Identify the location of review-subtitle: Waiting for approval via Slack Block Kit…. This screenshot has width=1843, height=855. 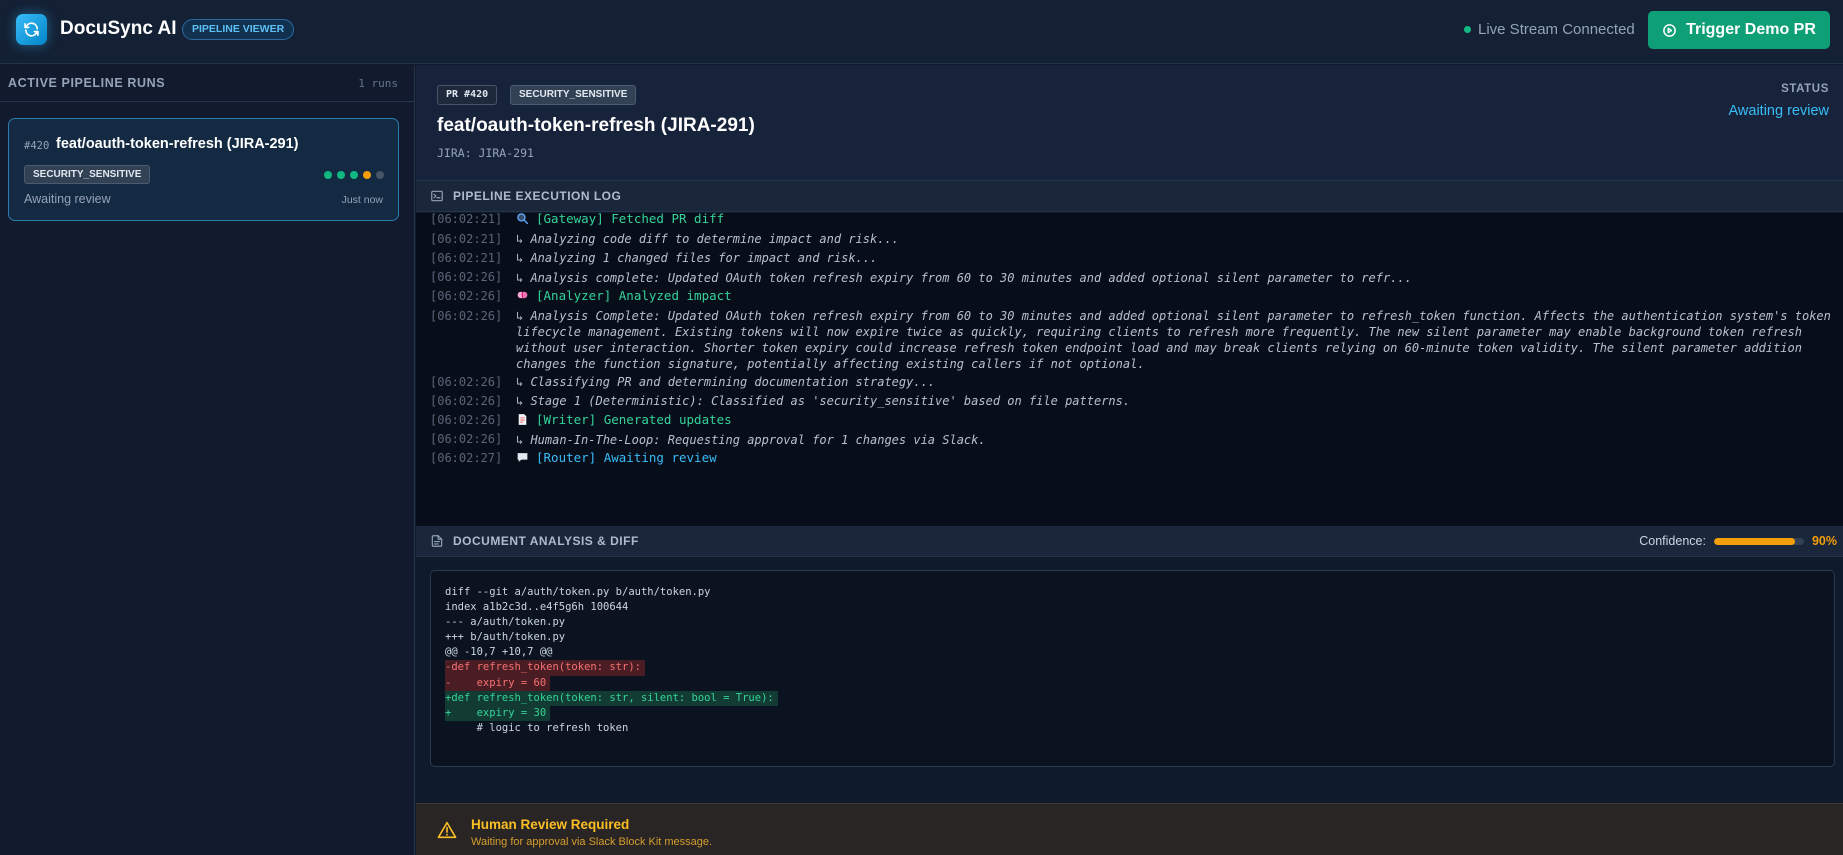
(592, 842).